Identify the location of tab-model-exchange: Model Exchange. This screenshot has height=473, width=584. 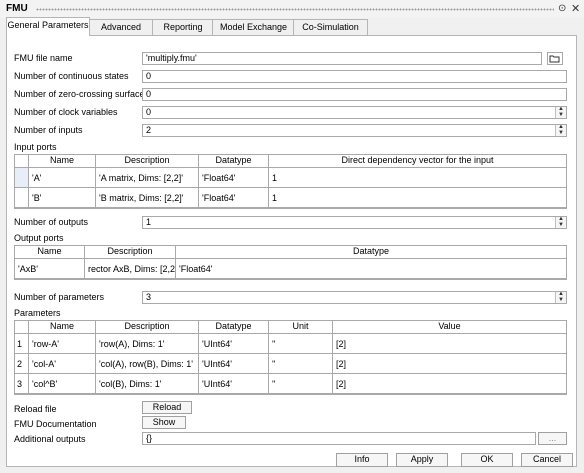
(253, 27).